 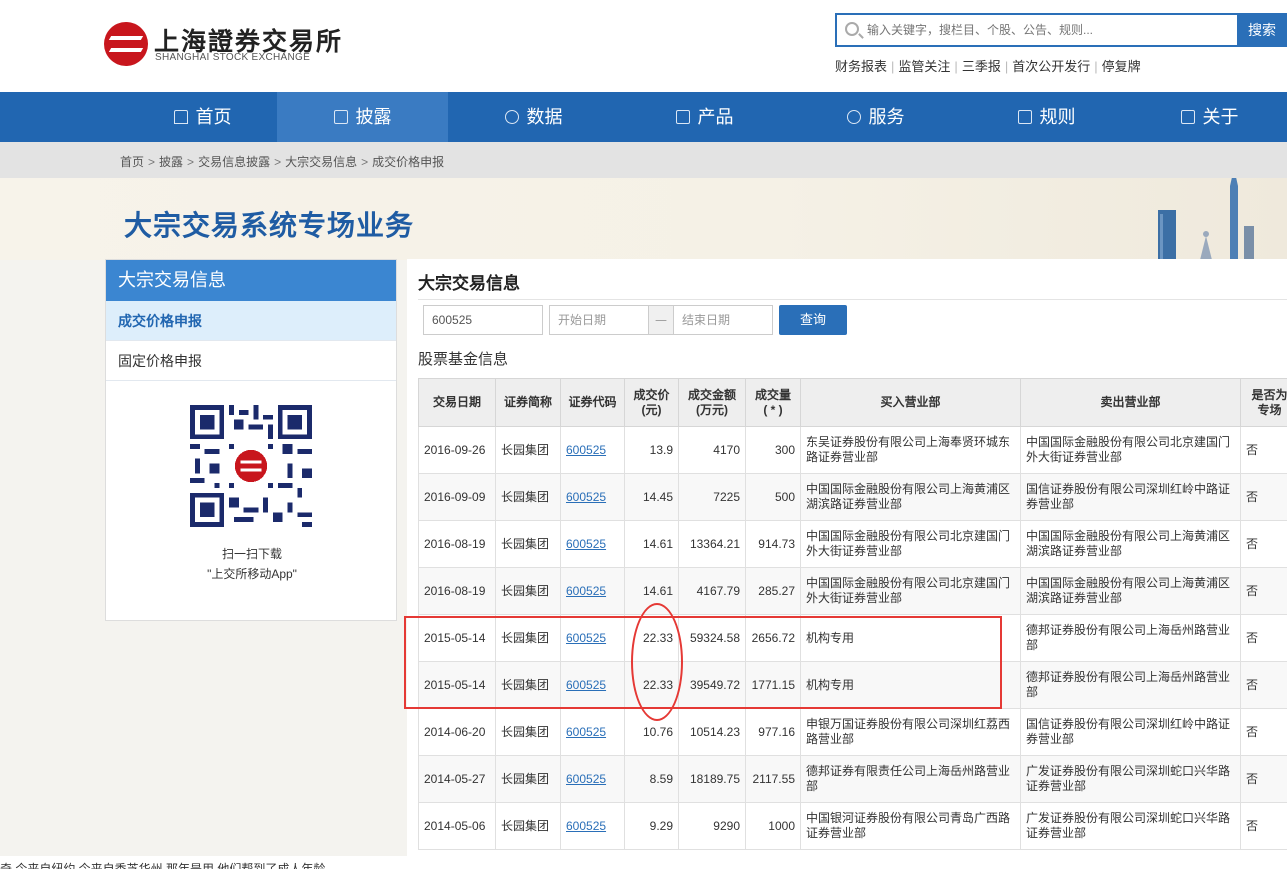 What do you see at coordinates (875, 117) in the screenshot?
I see `nav-item-services: 服务` at bounding box center [875, 117].